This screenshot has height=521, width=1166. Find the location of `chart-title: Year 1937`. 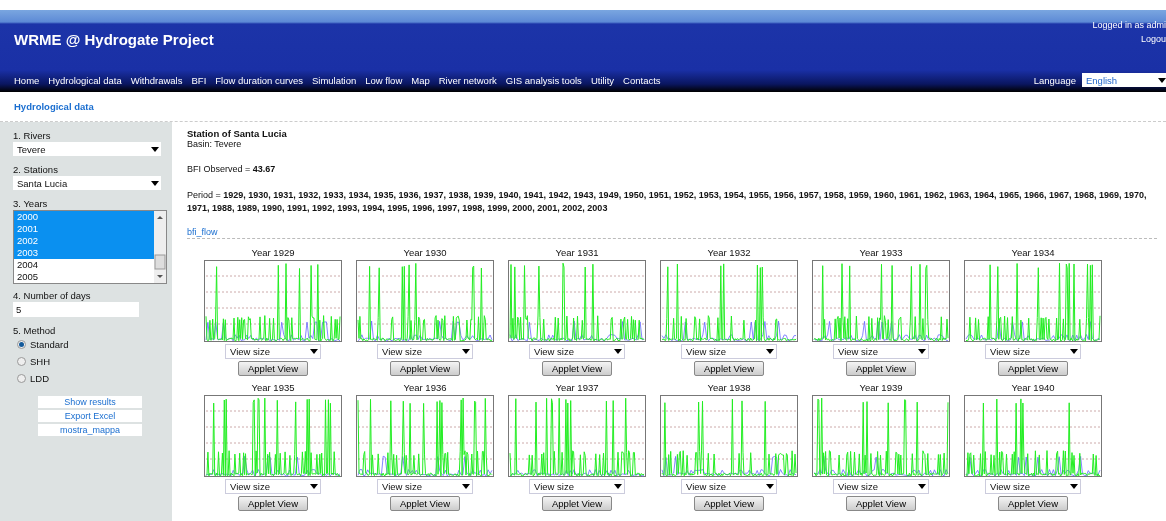

chart-title: Year 1937 is located at coordinates (577, 387).